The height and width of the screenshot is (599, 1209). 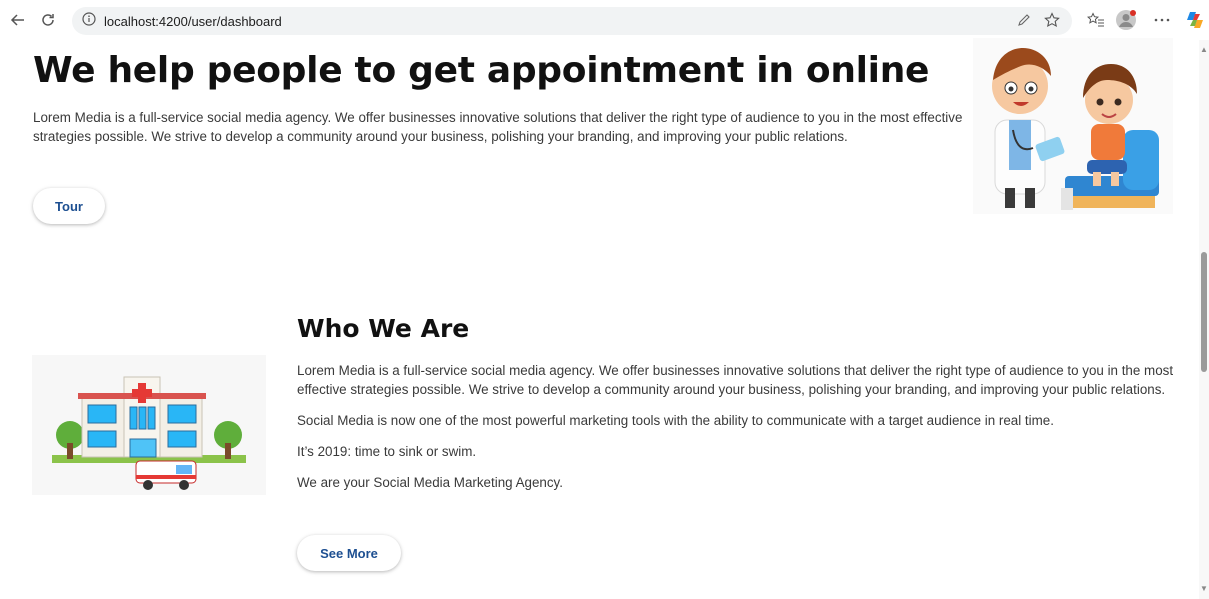 What do you see at coordinates (1162, 20) in the screenshot?
I see `more-icon` at bounding box center [1162, 20].